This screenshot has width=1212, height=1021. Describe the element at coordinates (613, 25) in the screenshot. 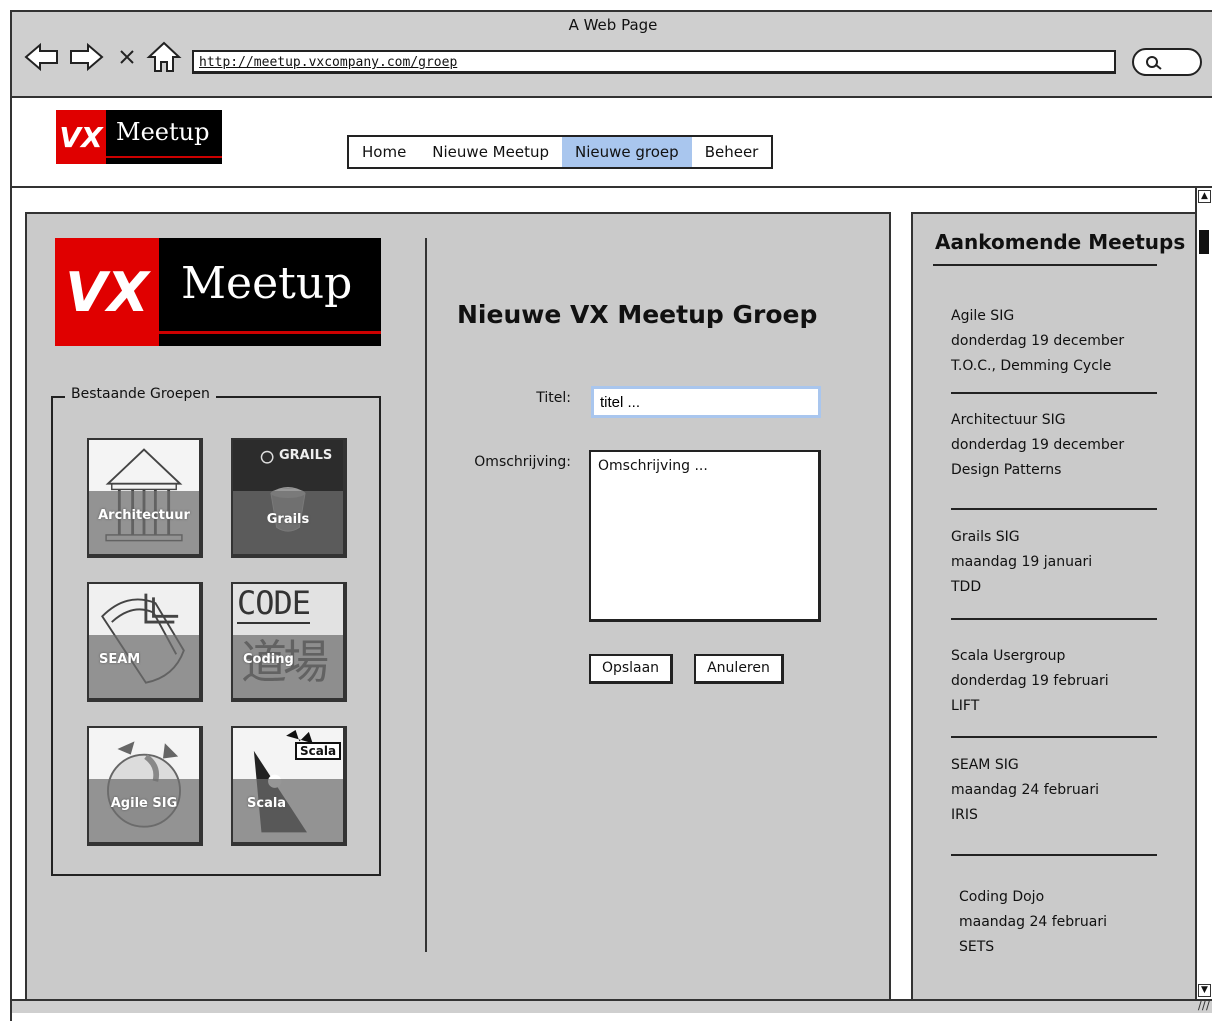

I see `window-title: A Web Page` at that location.